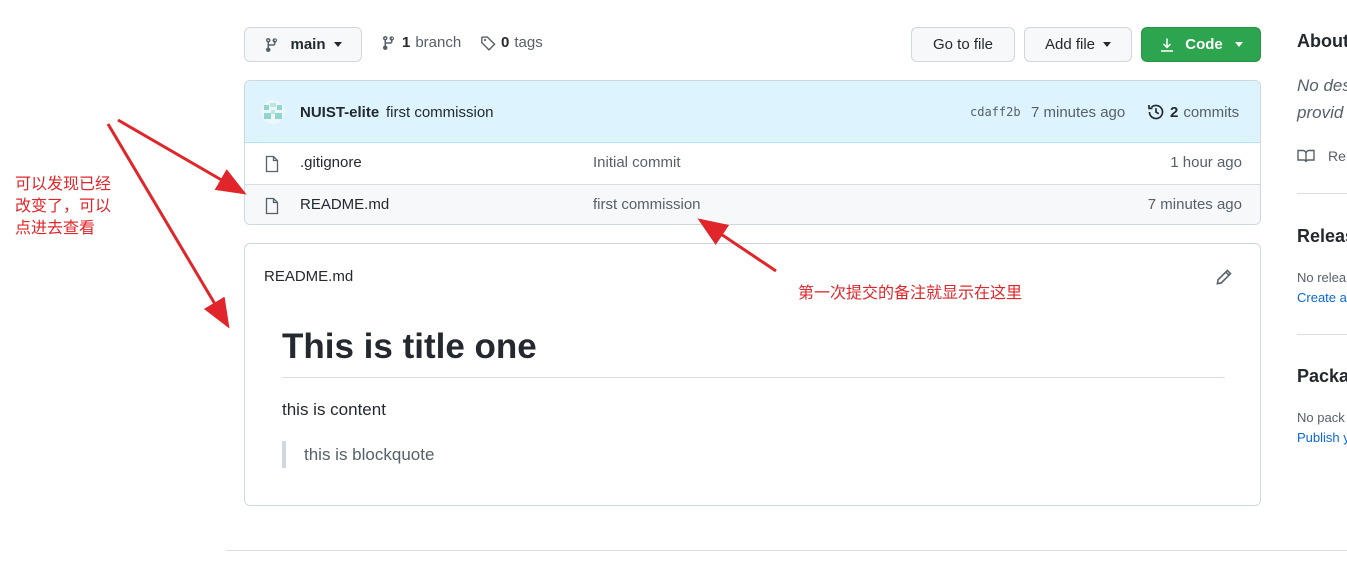 Image resolution: width=1347 pixels, height=566 pixels. I want to click on releases-title: Releas, so click(1322, 236).